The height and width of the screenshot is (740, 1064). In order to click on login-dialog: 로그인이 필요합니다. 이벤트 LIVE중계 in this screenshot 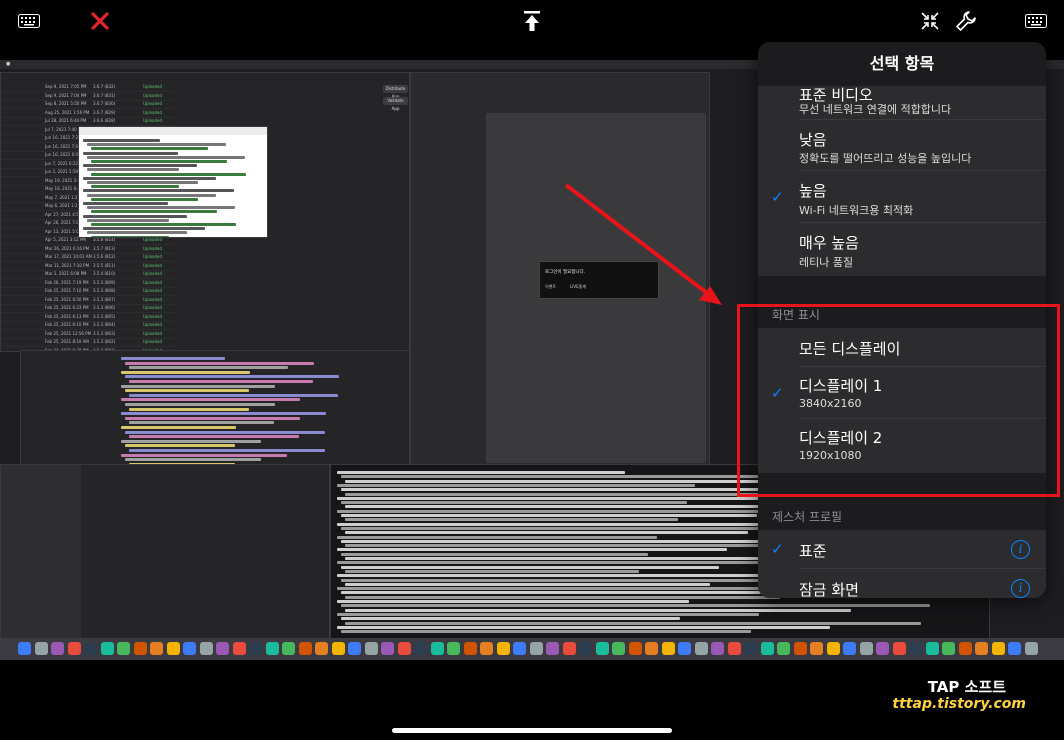, I will do `click(599, 280)`.